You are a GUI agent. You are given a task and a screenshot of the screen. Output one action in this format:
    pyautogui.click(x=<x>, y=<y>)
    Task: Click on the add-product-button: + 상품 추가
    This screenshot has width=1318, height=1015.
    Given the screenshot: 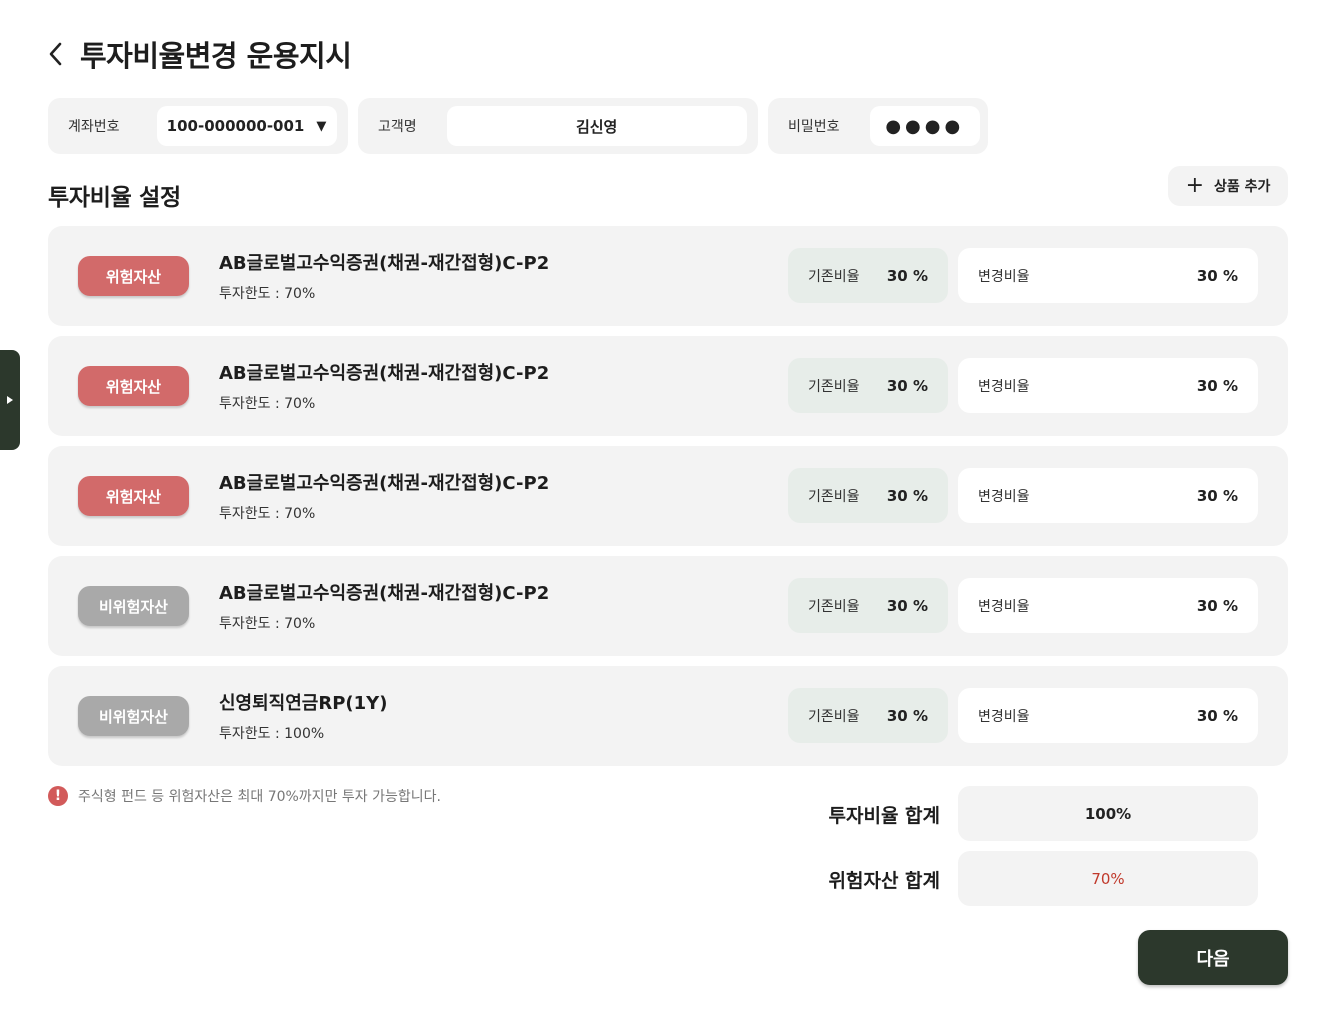 What is the action you would take?
    pyautogui.click(x=1228, y=186)
    